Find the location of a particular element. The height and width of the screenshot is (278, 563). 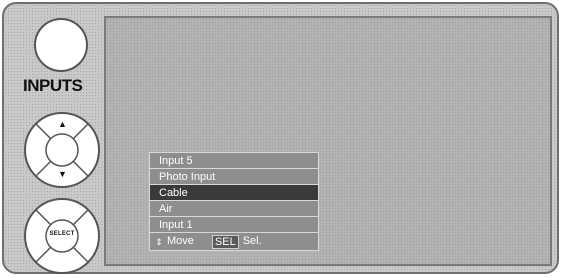

menu-item-input-1: Input 1 is located at coordinates (234, 225).